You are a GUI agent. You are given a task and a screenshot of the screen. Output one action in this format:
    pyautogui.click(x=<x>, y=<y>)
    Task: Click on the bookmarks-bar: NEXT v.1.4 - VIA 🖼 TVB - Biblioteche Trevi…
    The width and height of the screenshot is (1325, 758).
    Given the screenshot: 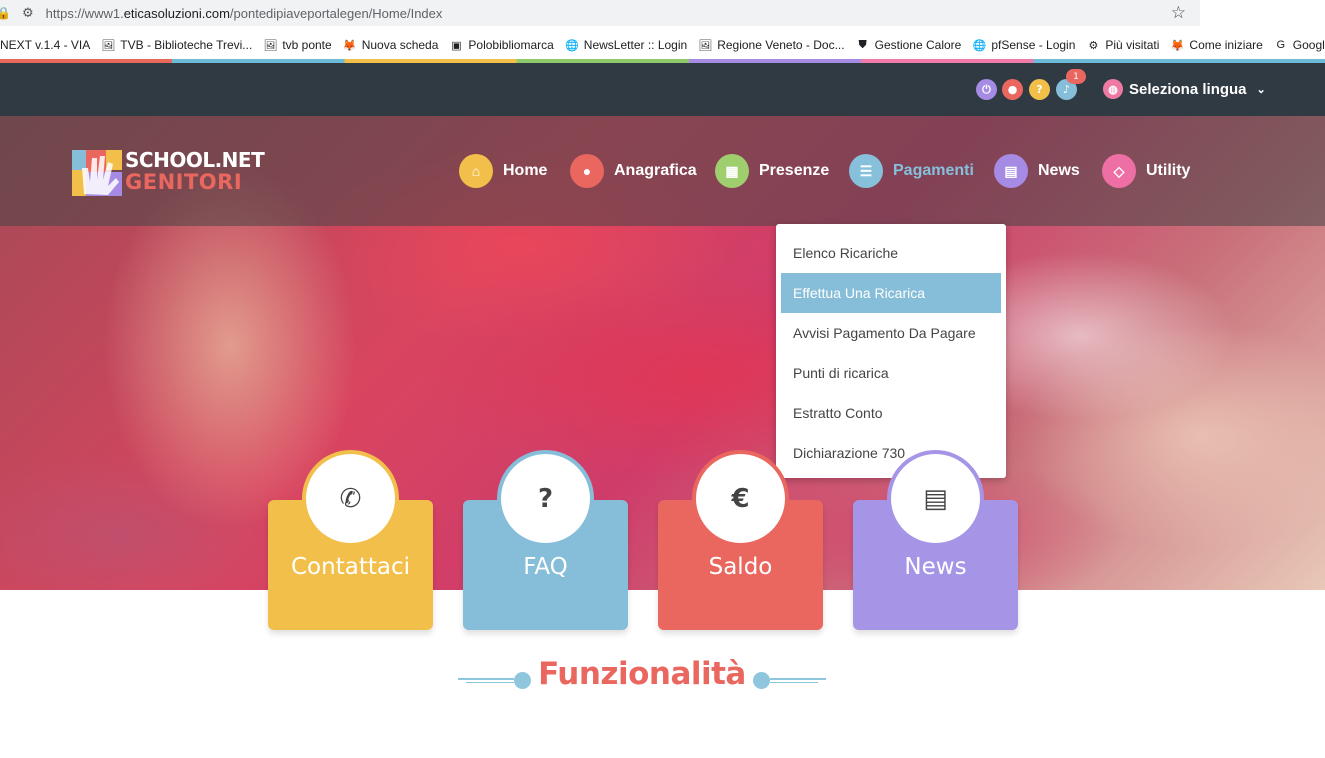 What is the action you would take?
    pyautogui.click(x=662, y=45)
    